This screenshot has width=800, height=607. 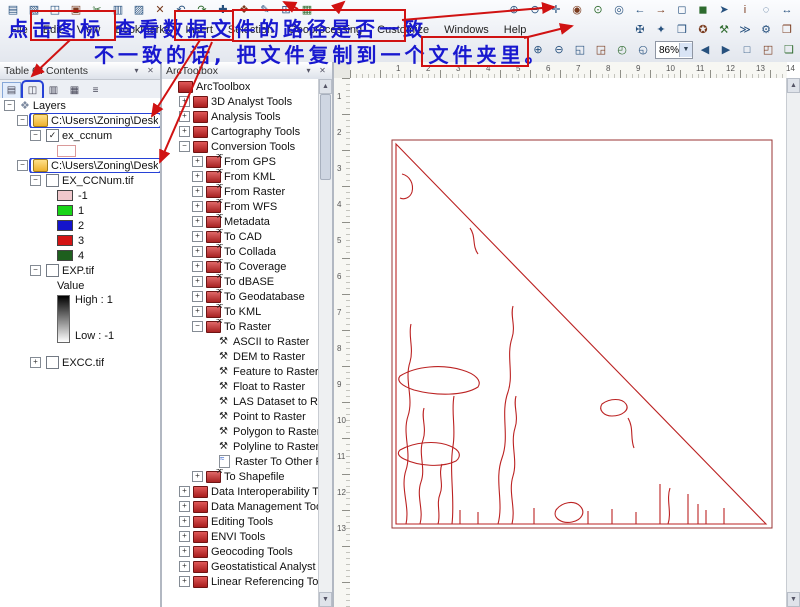 I want to click on toolbox-item: + Editing Tools, so click(x=240, y=521).